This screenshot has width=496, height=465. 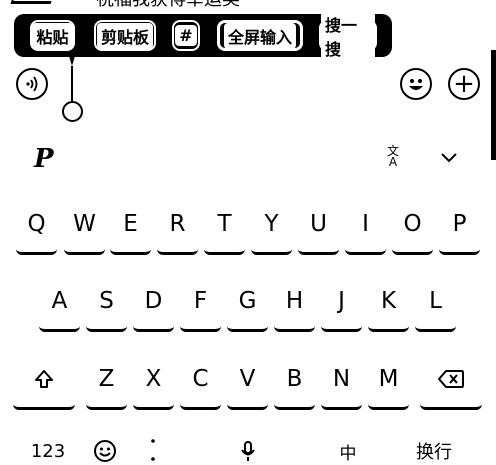 I want to click on partial-text-fragment, so click(x=32, y=2).